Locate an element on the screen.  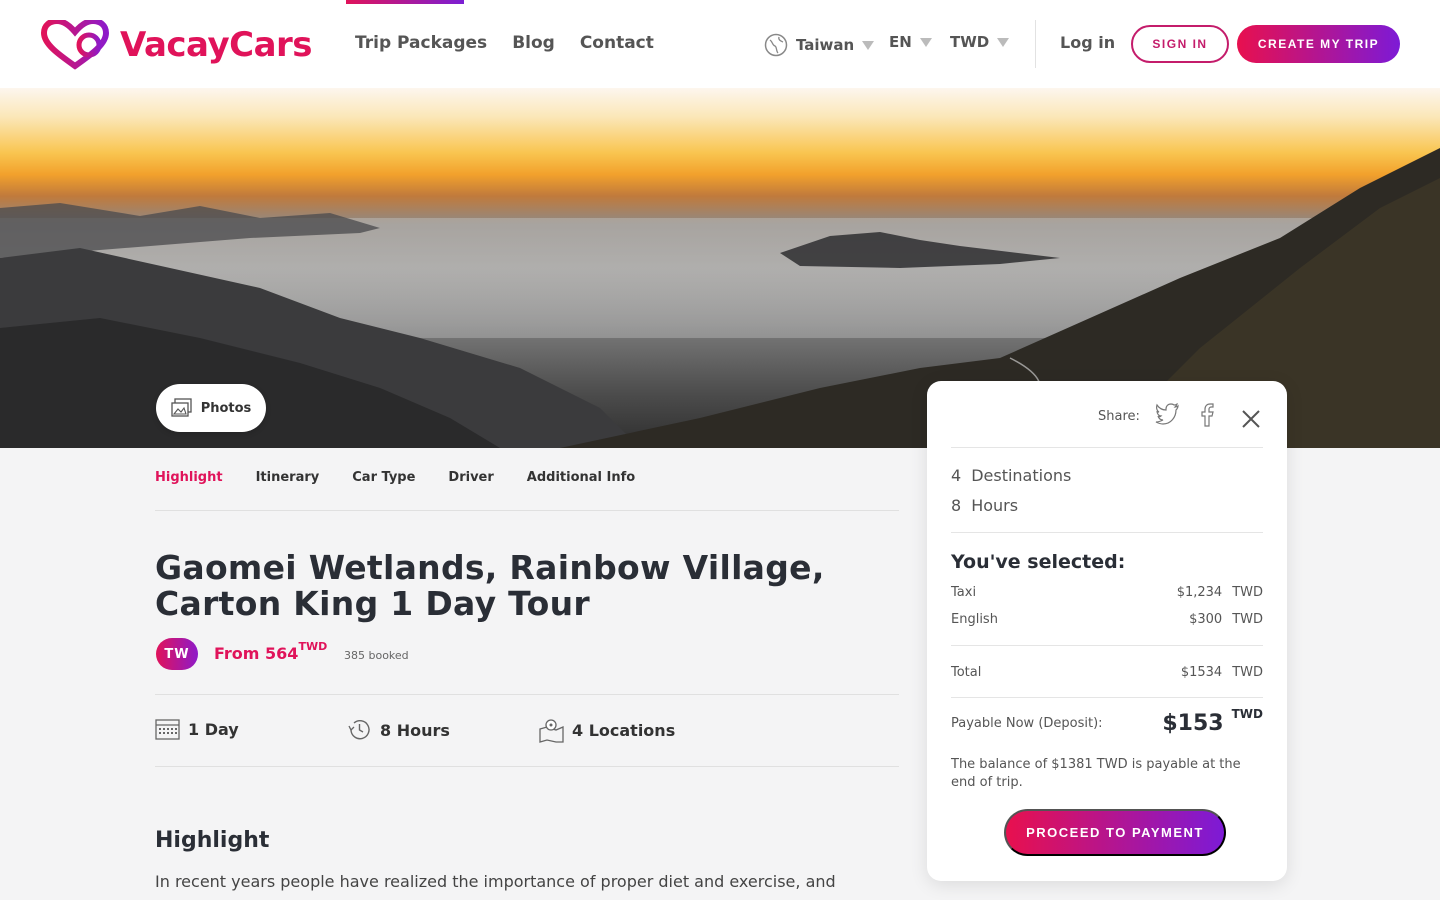
country-value: Taiwan is located at coordinates (825, 45).